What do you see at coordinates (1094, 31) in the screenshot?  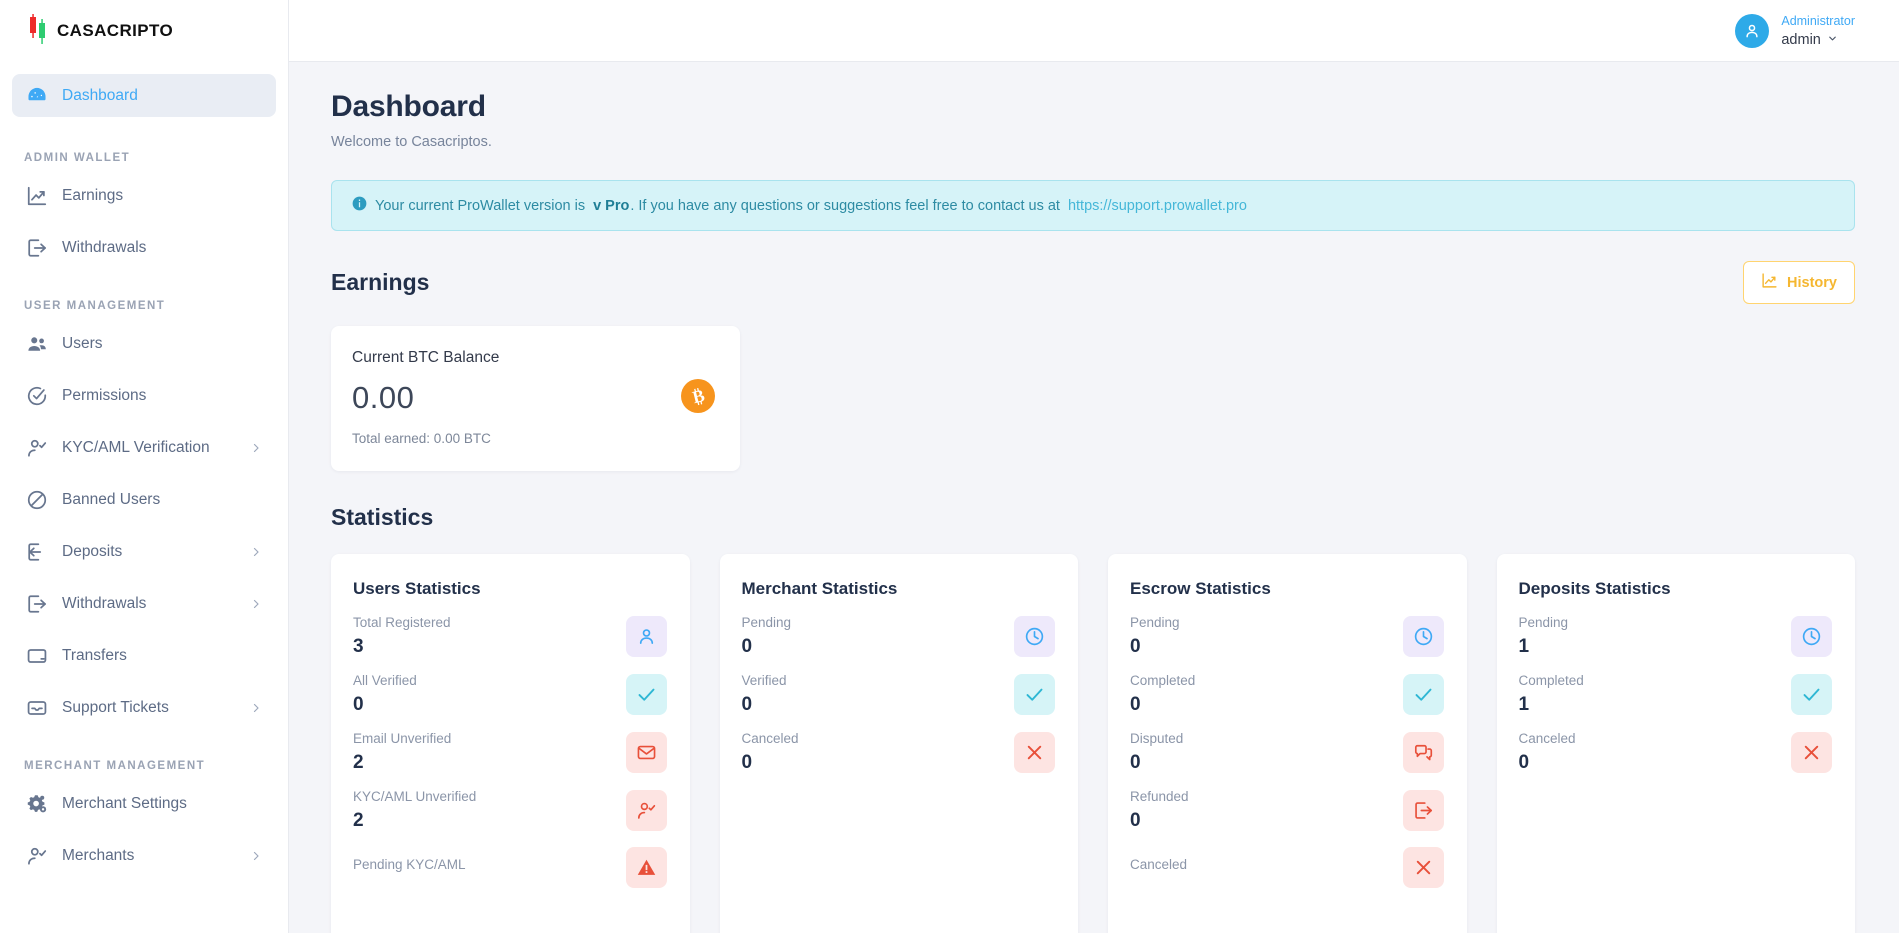 I see `topbar: Administrator admin` at bounding box center [1094, 31].